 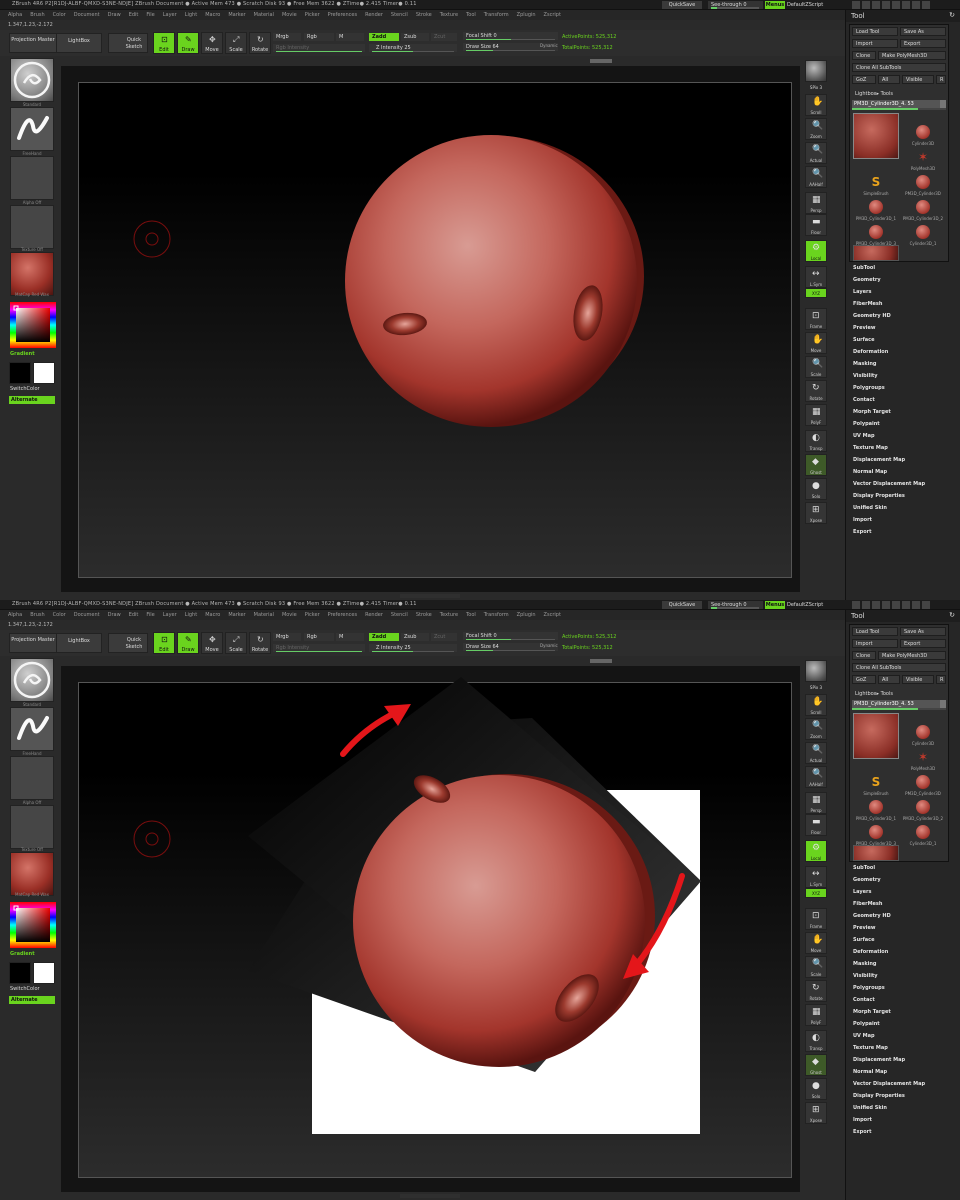 What do you see at coordinates (903, 1096) in the screenshot?
I see `palette-display-properties: Display Properties` at bounding box center [903, 1096].